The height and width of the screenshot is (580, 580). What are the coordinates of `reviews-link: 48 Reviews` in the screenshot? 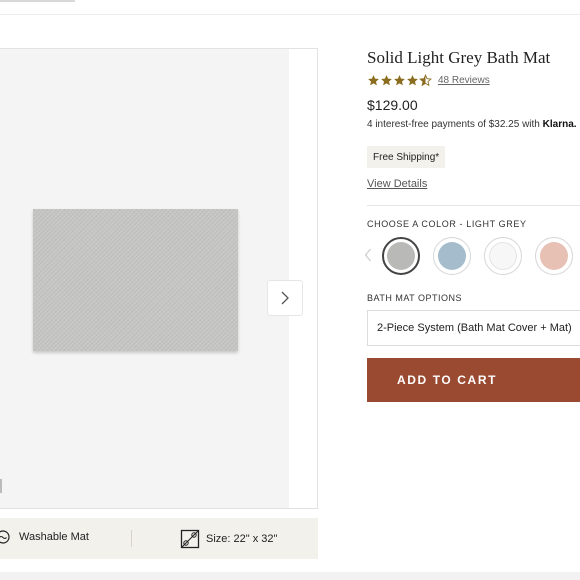 It's located at (464, 80).